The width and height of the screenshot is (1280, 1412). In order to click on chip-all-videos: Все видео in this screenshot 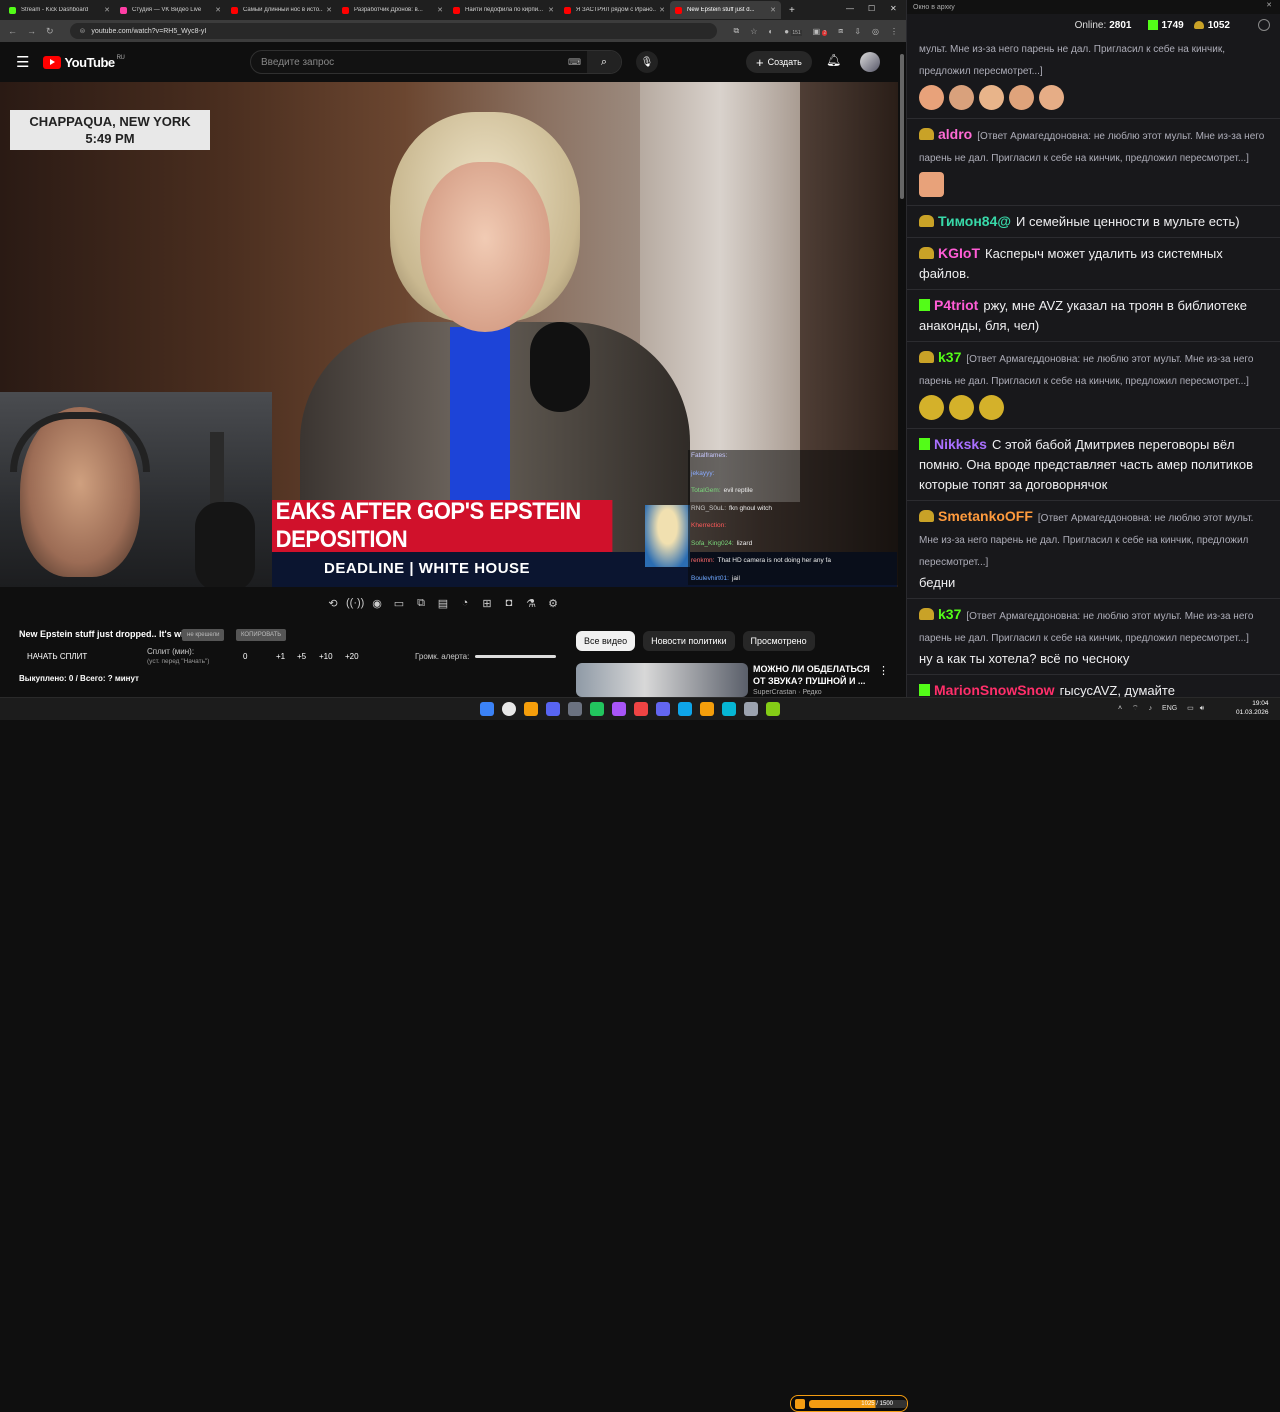, I will do `click(606, 641)`.